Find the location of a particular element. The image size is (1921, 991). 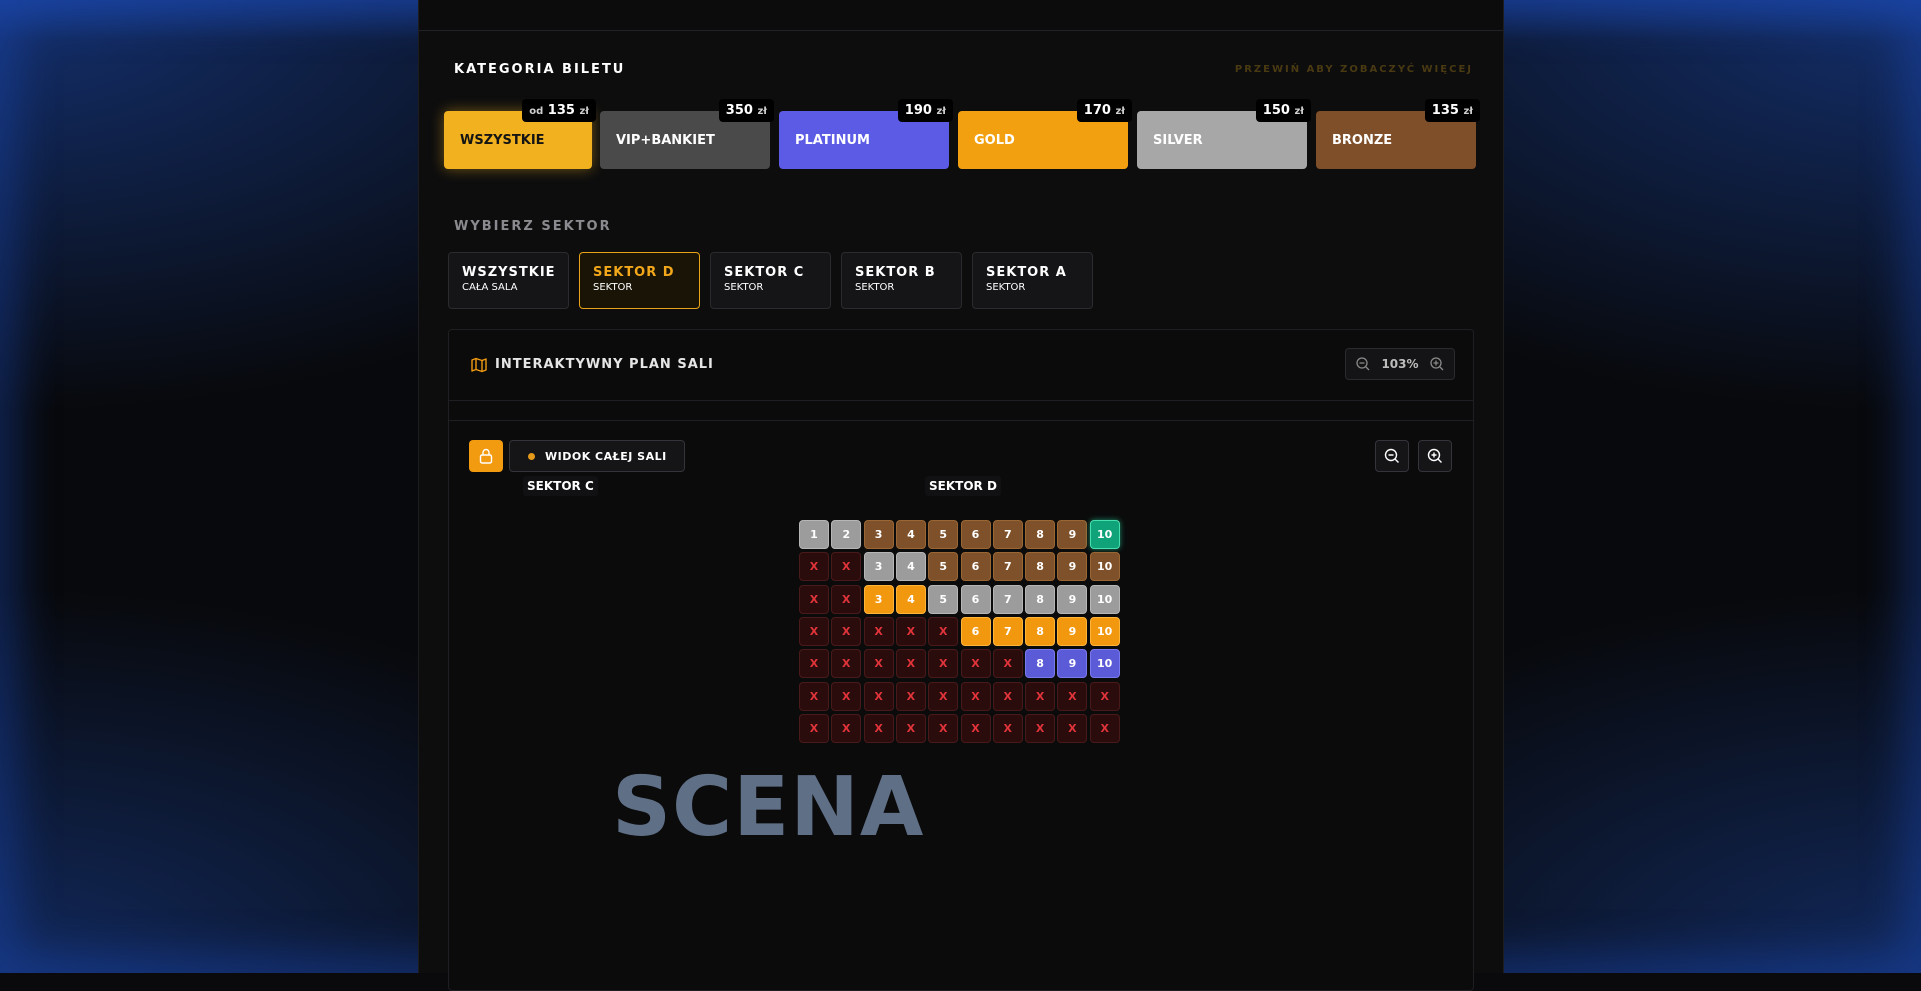

zoom-out-icon is located at coordinates (1363, 364).